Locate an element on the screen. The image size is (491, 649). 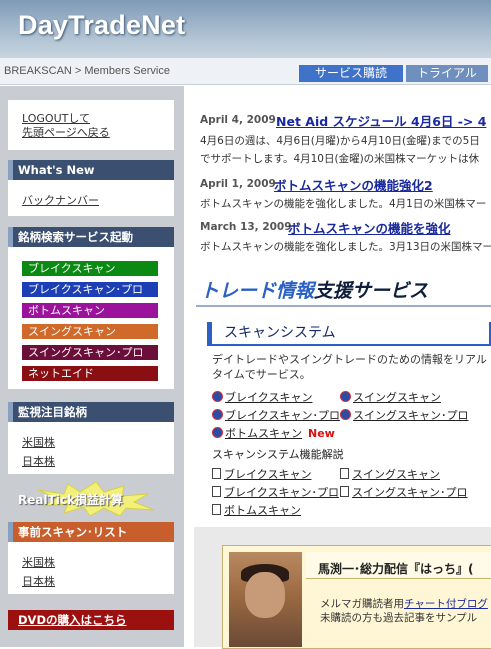
scan-link-item: ブレイクスキャン･プロ is located at coordinates (276, 415).